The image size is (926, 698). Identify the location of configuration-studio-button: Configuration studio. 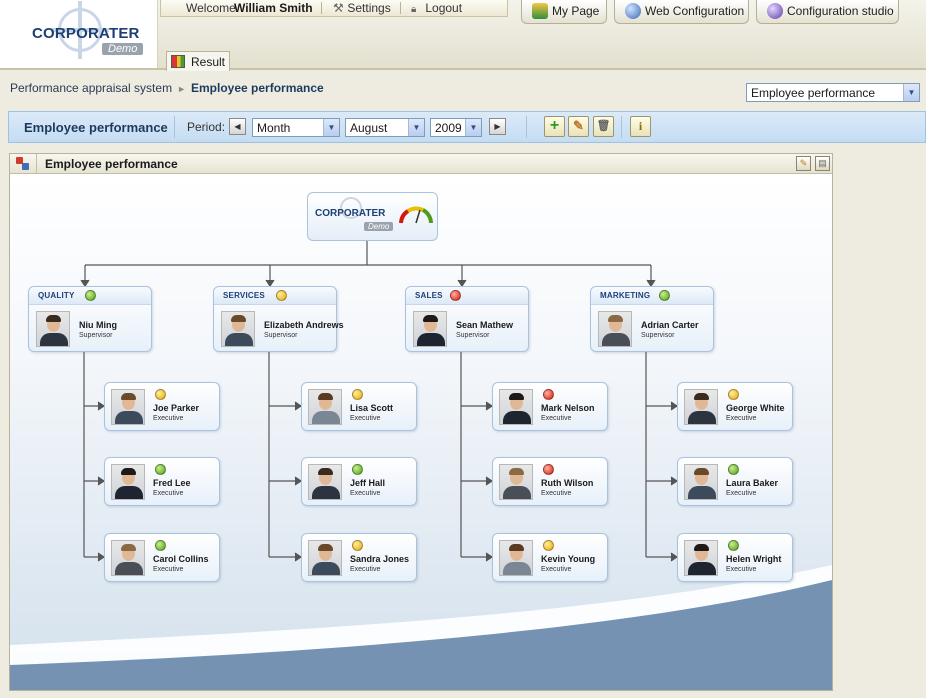
(827, 12).